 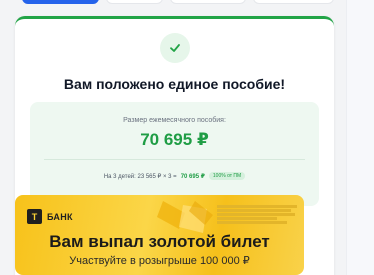 What do you see at coordinates (140, 176) in the screenshot?
I see `formula-text: На 3 детей: 23 565 ₽ × 3 =` at bounding box center [140, 176].